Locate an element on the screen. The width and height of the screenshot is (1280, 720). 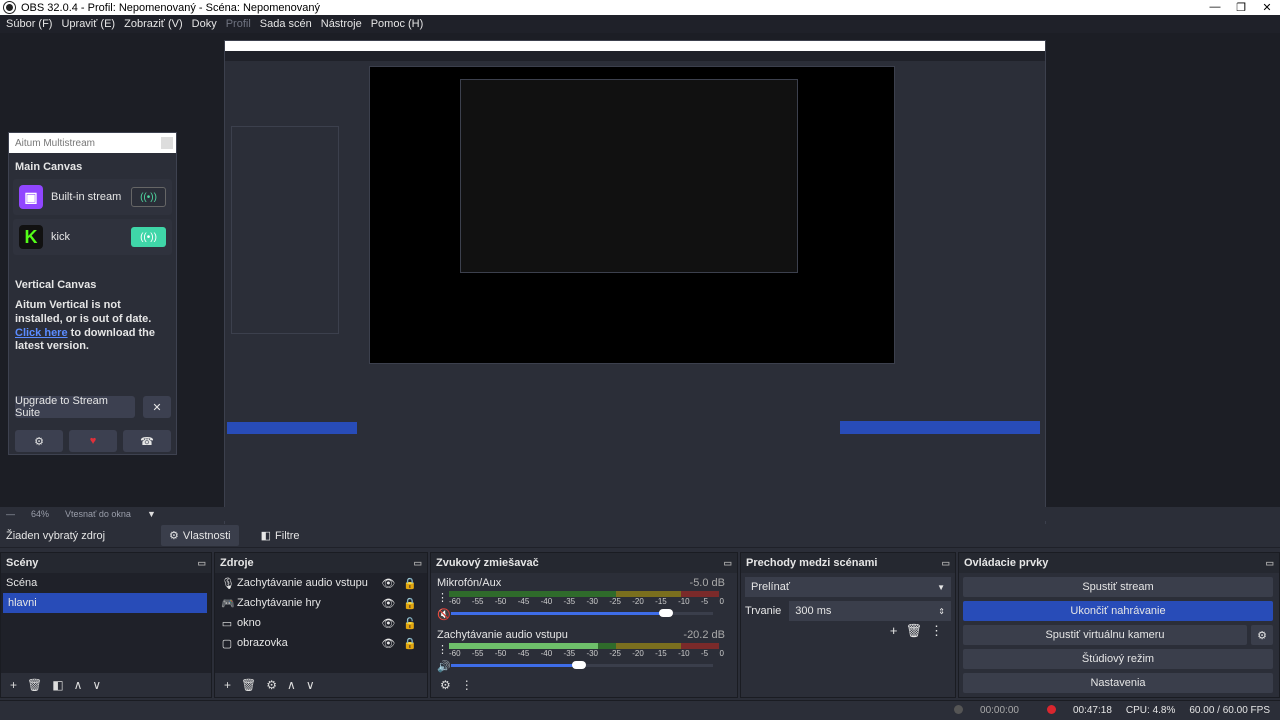
mute-speaker-icon: 🔇 is located at coordinates (444, 614).